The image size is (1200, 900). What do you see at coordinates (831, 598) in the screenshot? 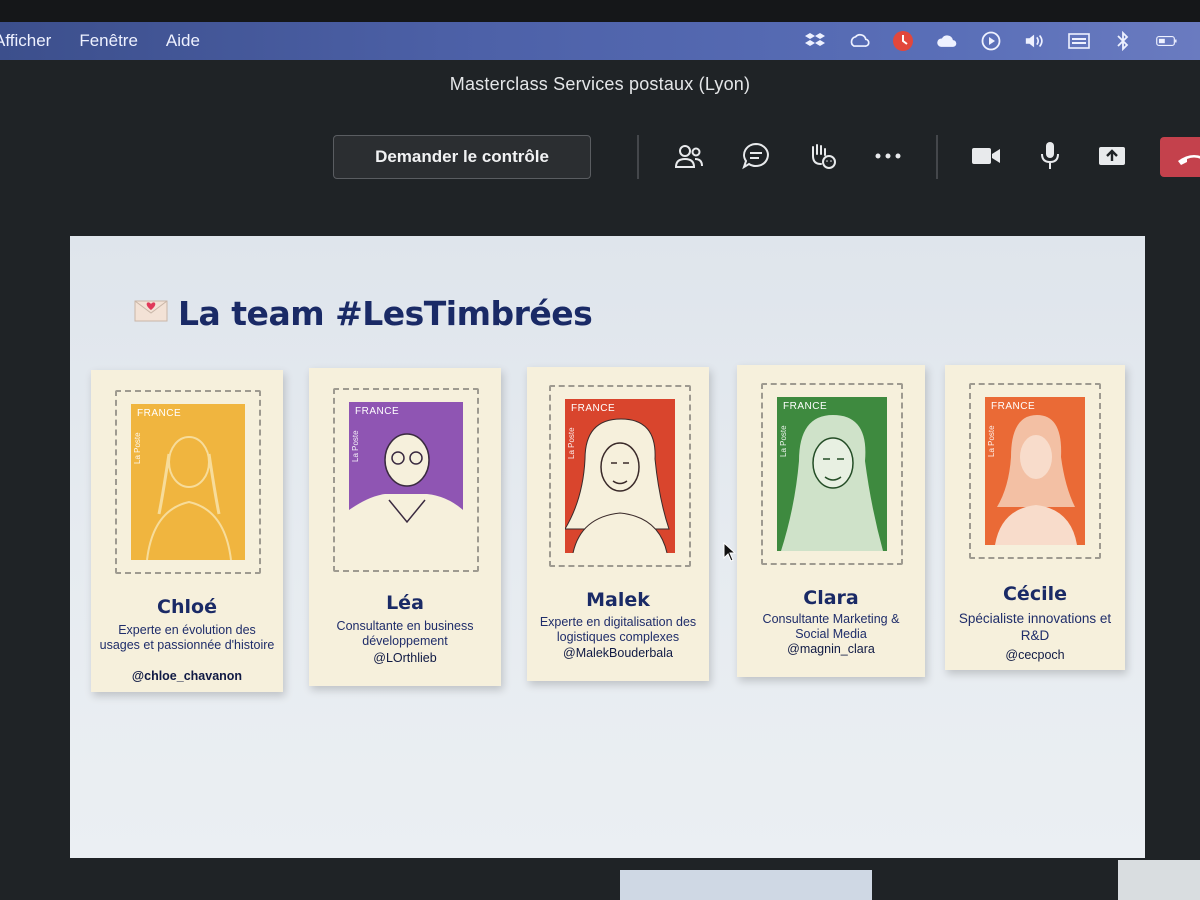
I see `card-name: Clara` at bounding box center [831, 598].